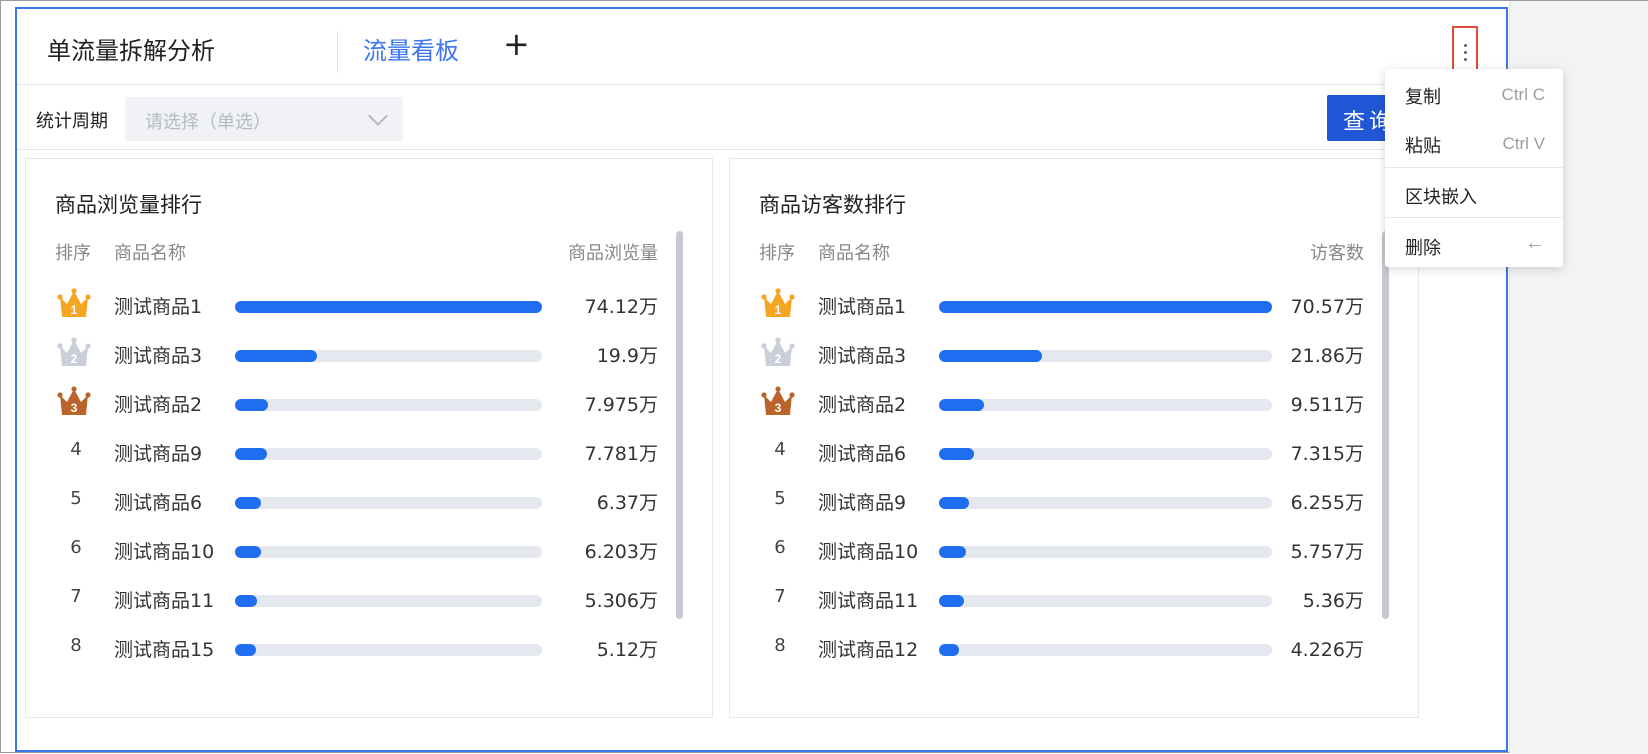 This screenshot has height=754, width=1648. Describe the element at coordinates (1327, 405) in the screenshot. I see `metric-value: 9.511万` at that location.